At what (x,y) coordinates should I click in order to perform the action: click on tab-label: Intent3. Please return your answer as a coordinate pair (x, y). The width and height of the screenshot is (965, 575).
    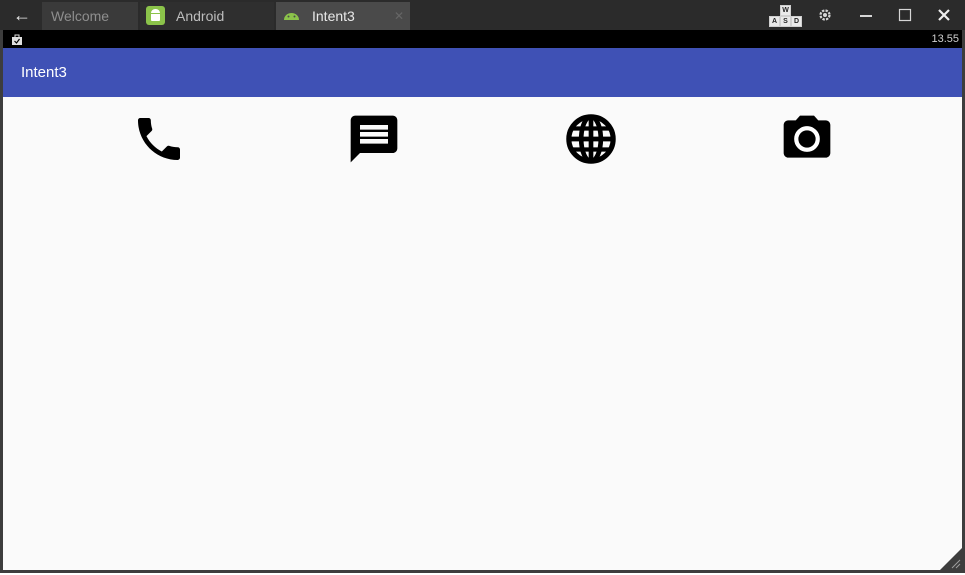
    Looking at the image, I should click on (333, 16).